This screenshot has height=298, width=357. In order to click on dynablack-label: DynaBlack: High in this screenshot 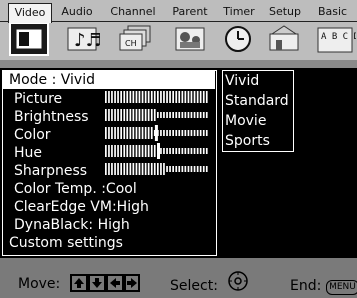, I will do `click(72, 225)`.